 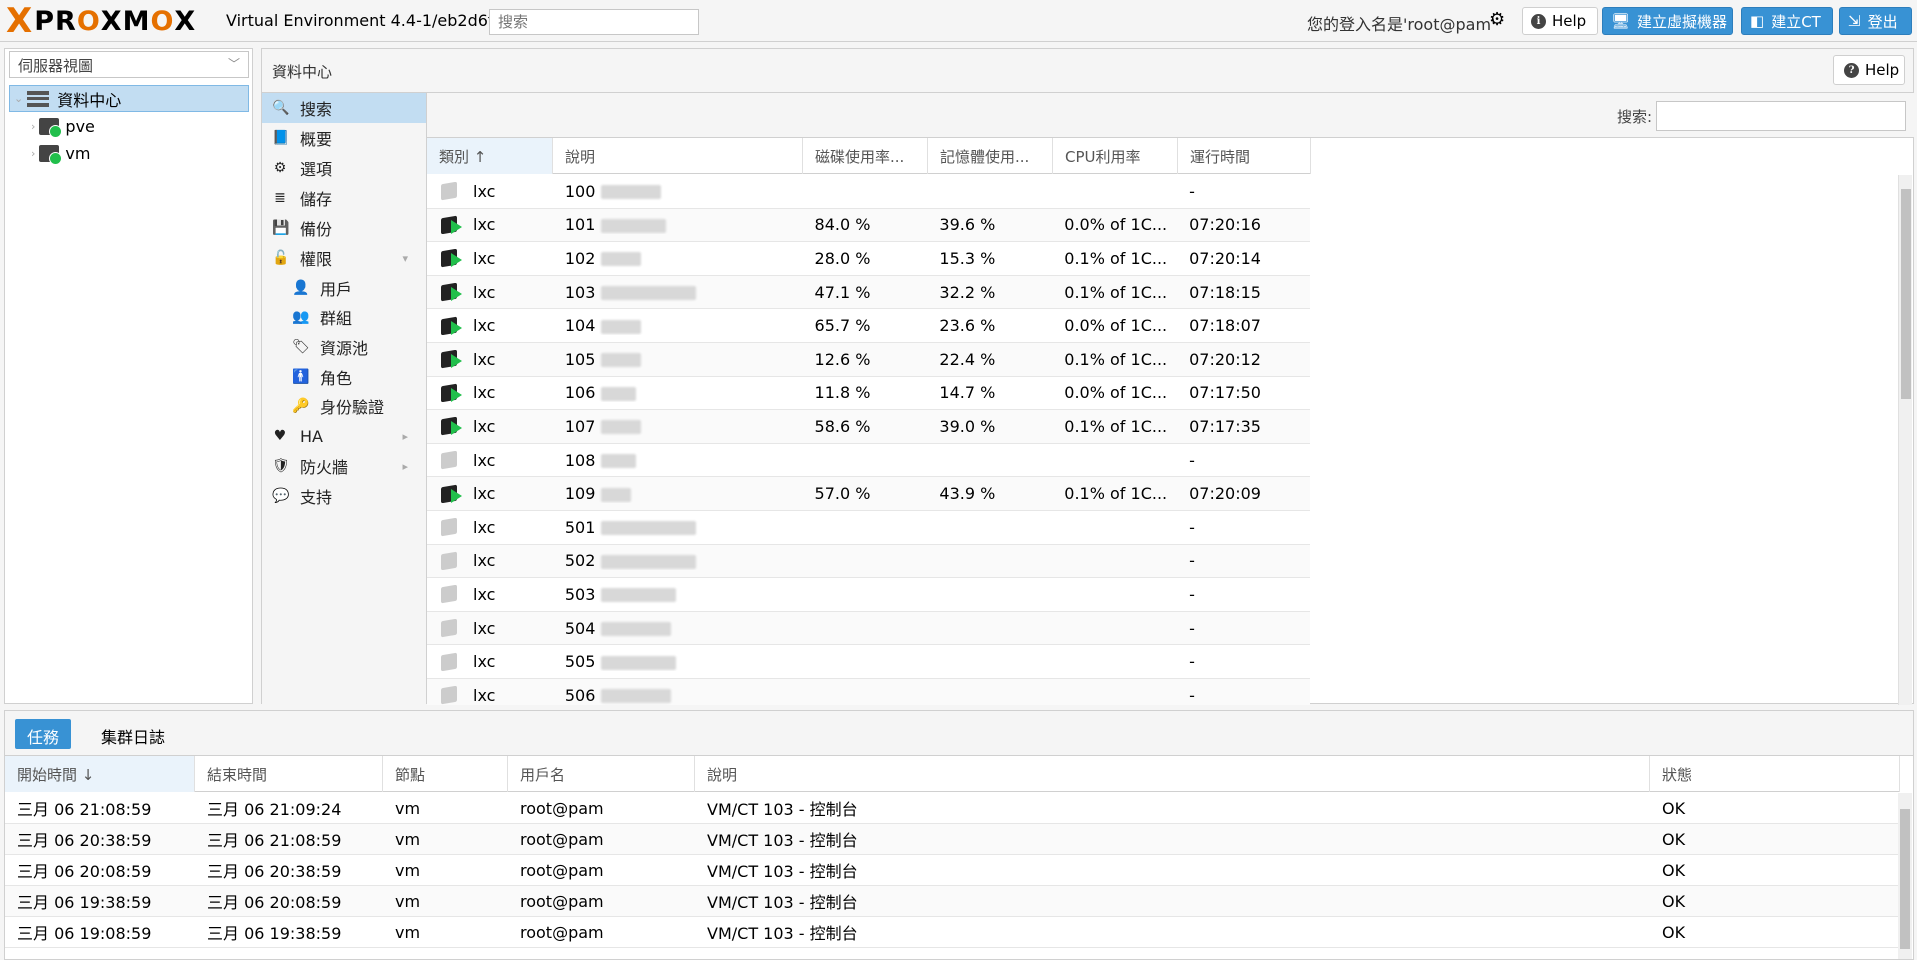 What do you see at coordinates (344, 258) in the screenshot?
I see `menu-item-unlock: 🔓 權限 ▾` at bounding box center [344, 258].